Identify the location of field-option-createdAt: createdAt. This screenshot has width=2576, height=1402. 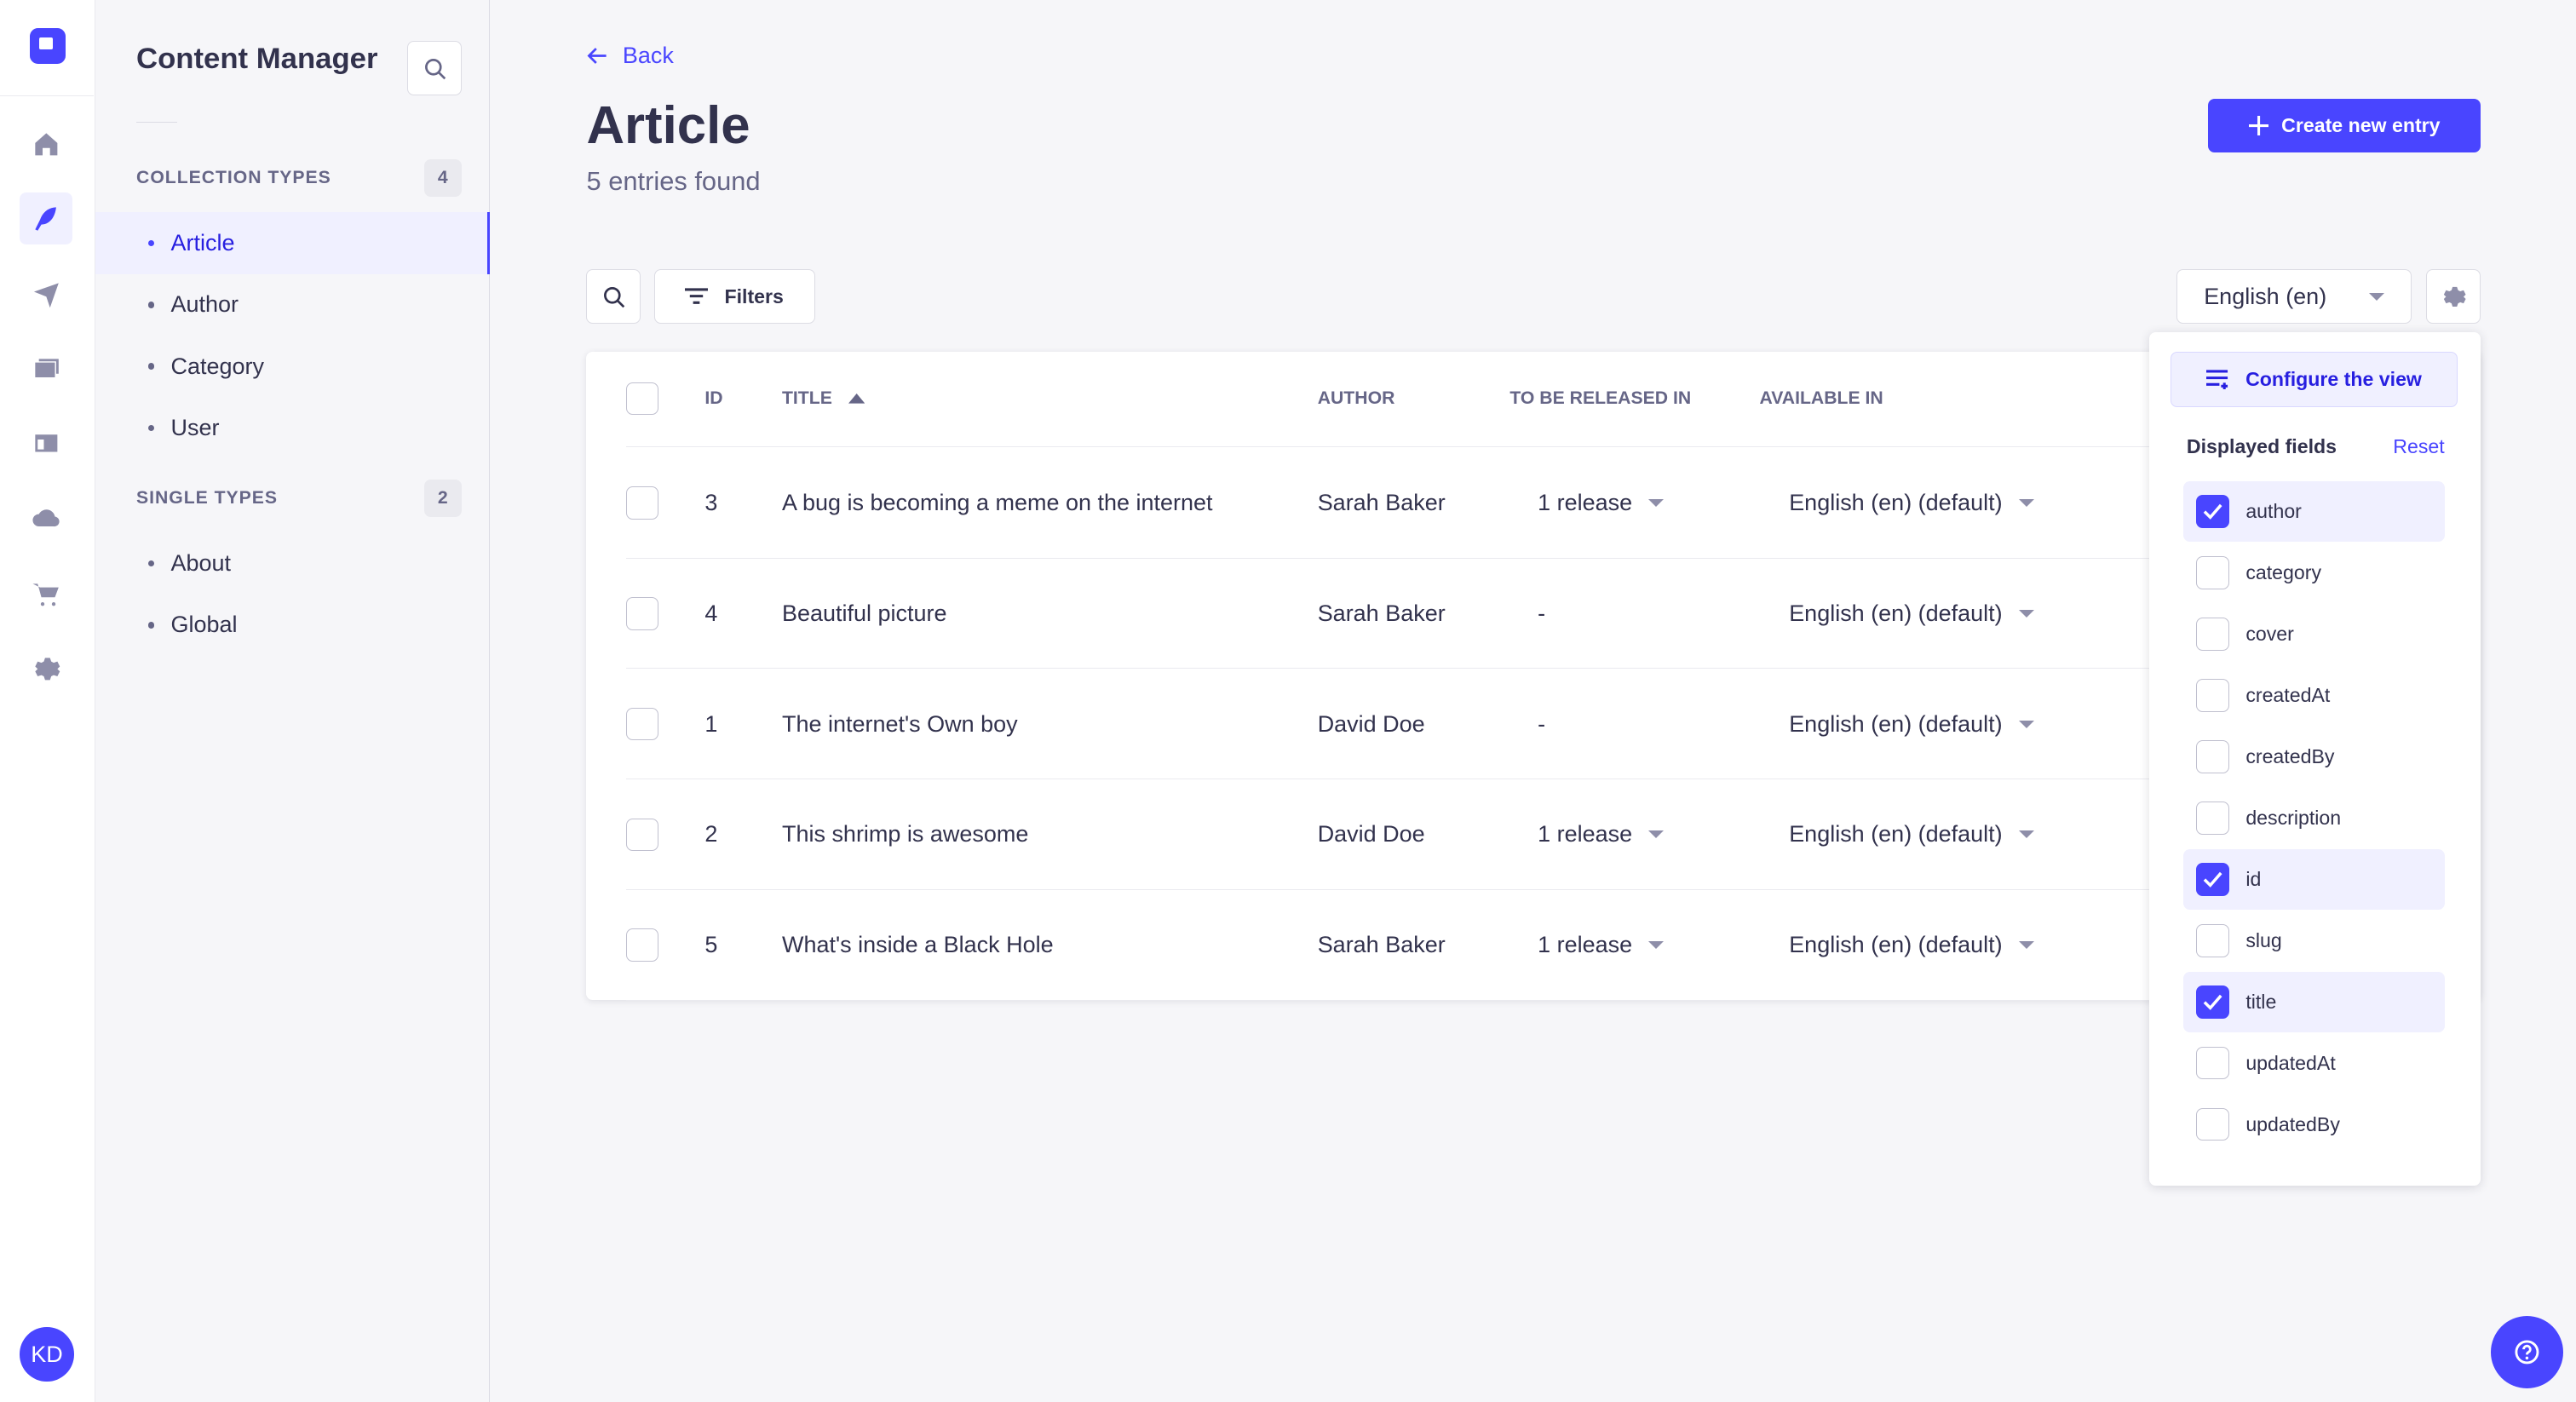
(2314, 695).